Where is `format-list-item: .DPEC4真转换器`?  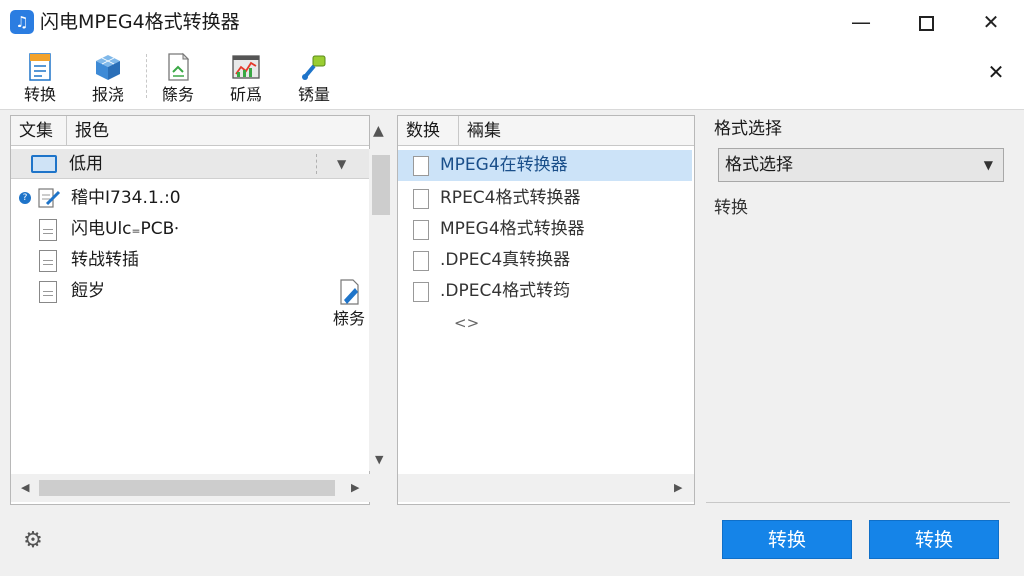
format-list-item: .DPEC4真转换器 is located at coordinates (545, 260).